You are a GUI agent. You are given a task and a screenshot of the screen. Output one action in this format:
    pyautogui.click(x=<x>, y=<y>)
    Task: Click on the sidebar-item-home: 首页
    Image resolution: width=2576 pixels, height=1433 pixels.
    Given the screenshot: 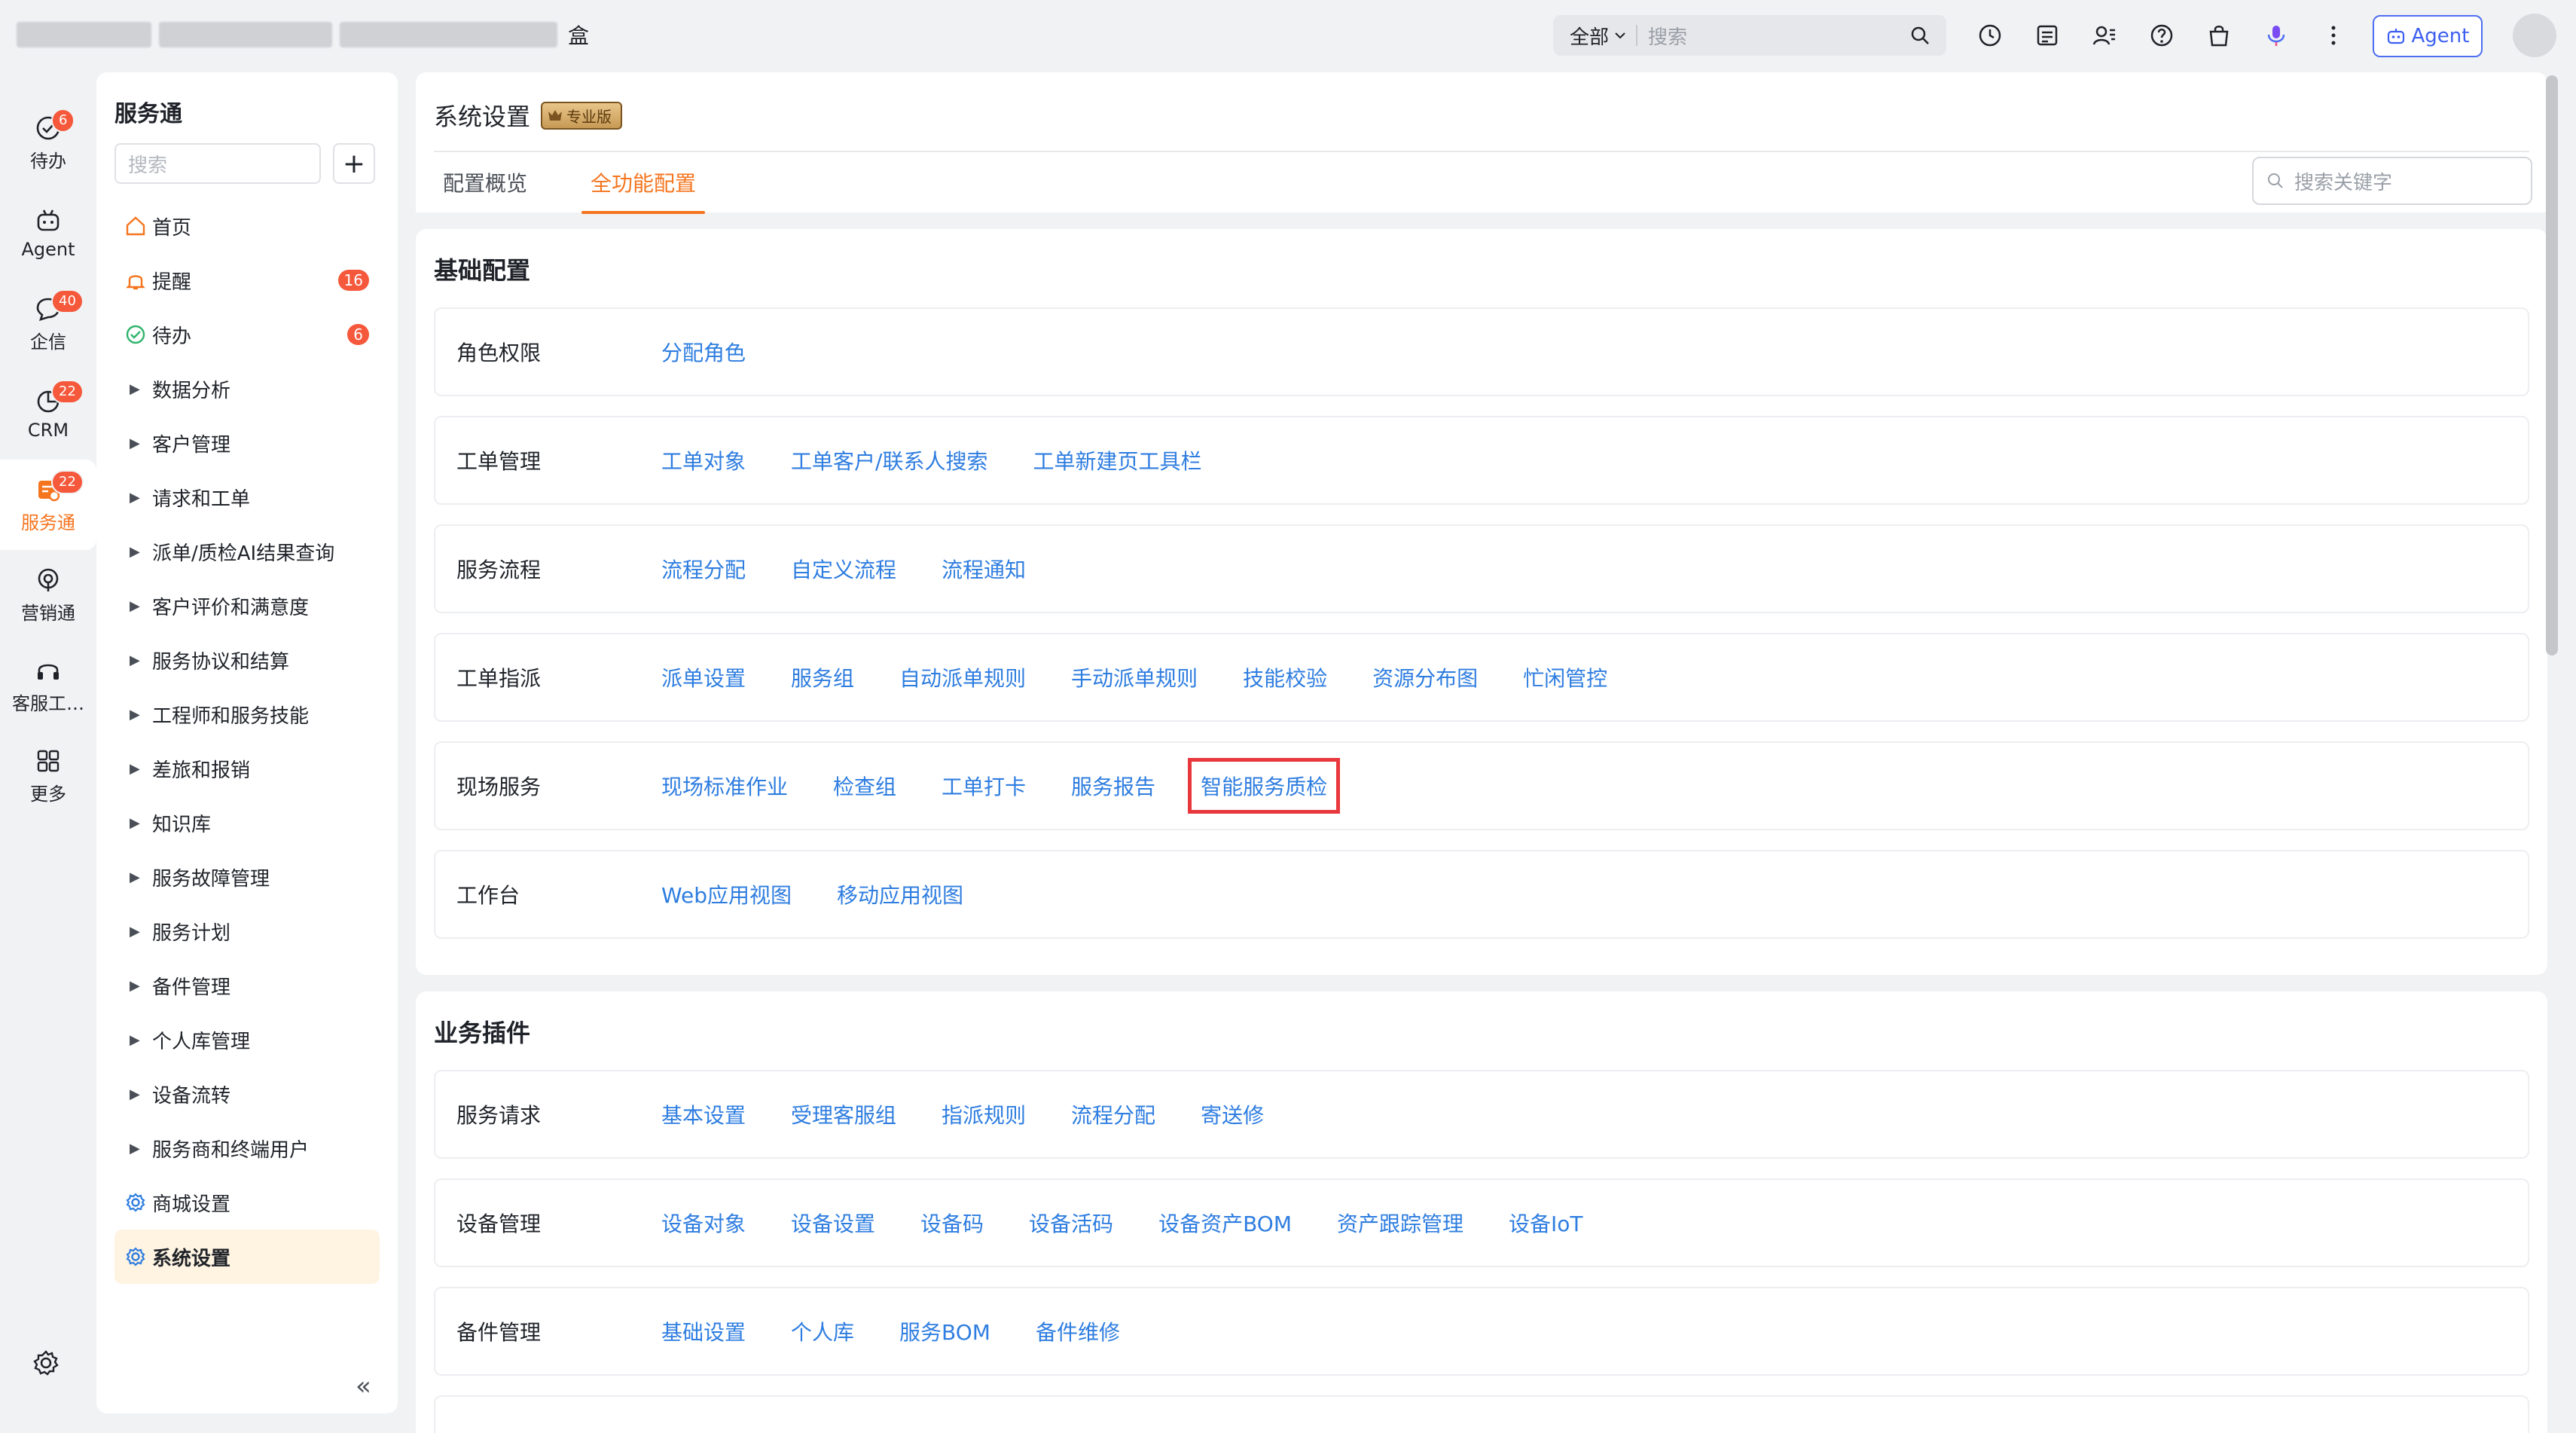 What is the action you would take?
    pyautogui.click(x=247, y=226)
    